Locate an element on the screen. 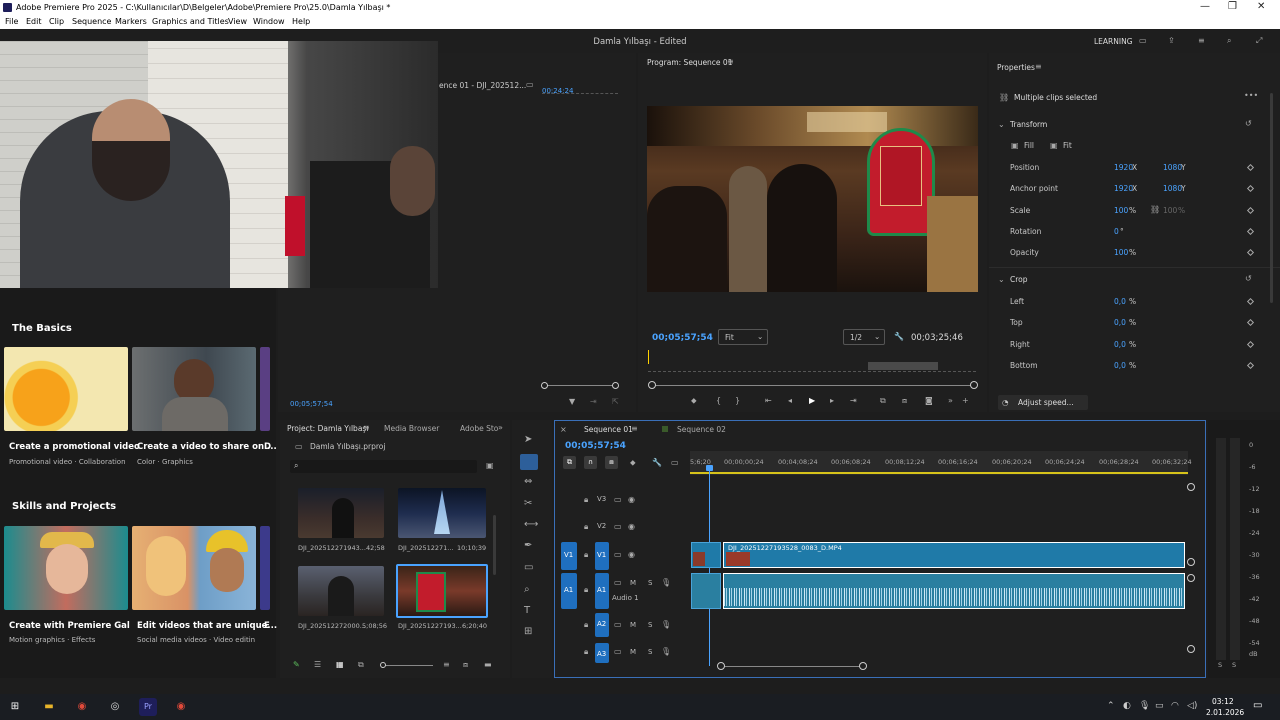 This screenshot has height=720, width=1280. track-a2-label: A2 is located at coordinates (602, 625).